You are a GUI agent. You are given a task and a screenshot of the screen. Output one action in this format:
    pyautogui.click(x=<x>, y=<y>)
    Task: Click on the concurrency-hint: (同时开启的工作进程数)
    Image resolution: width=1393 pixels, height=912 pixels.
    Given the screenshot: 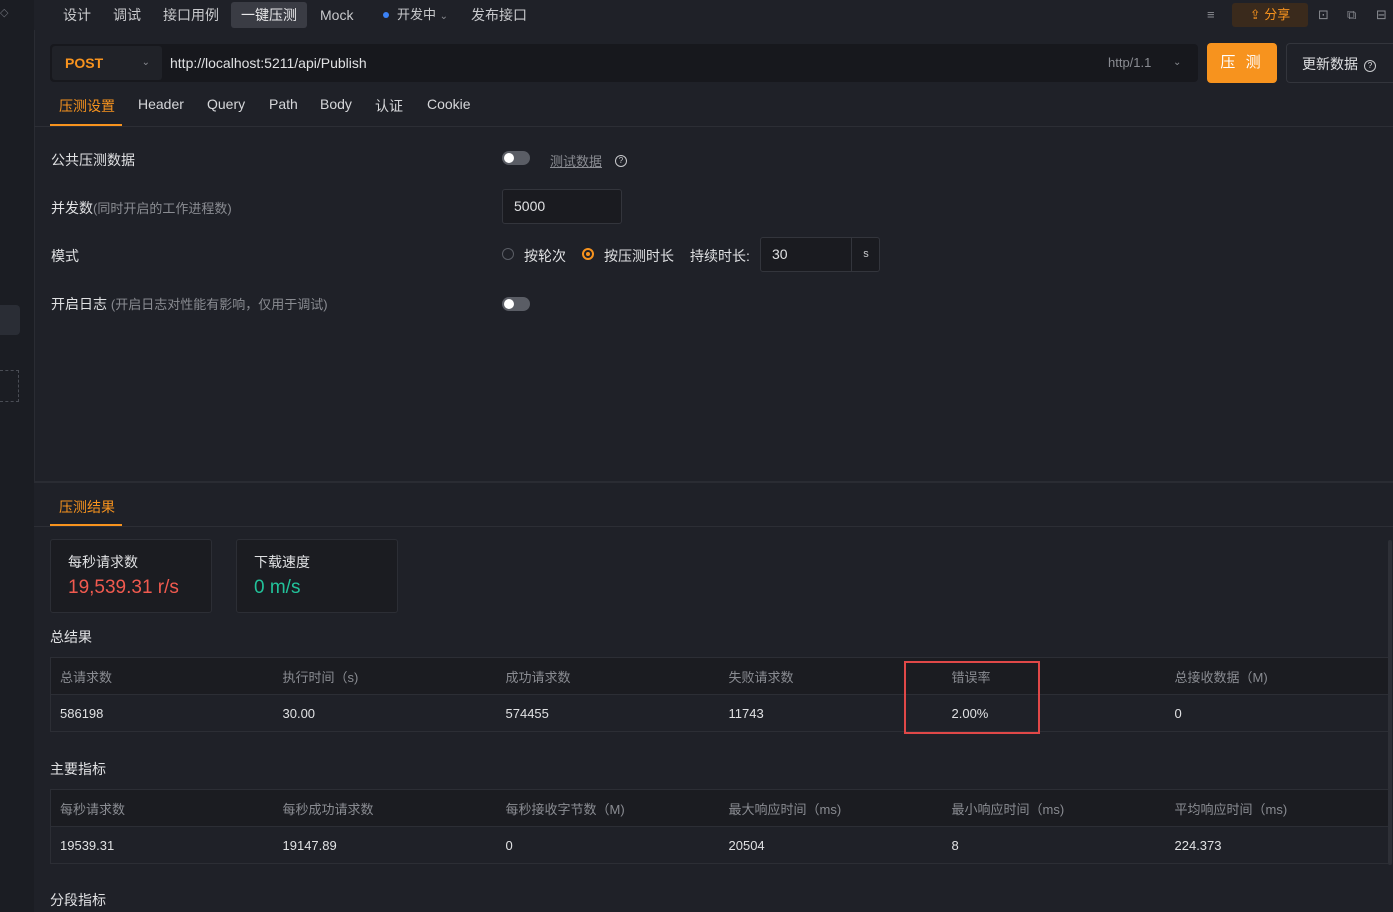 What is the action you would take?
    pyautogui.click(x=162, y=208)
    